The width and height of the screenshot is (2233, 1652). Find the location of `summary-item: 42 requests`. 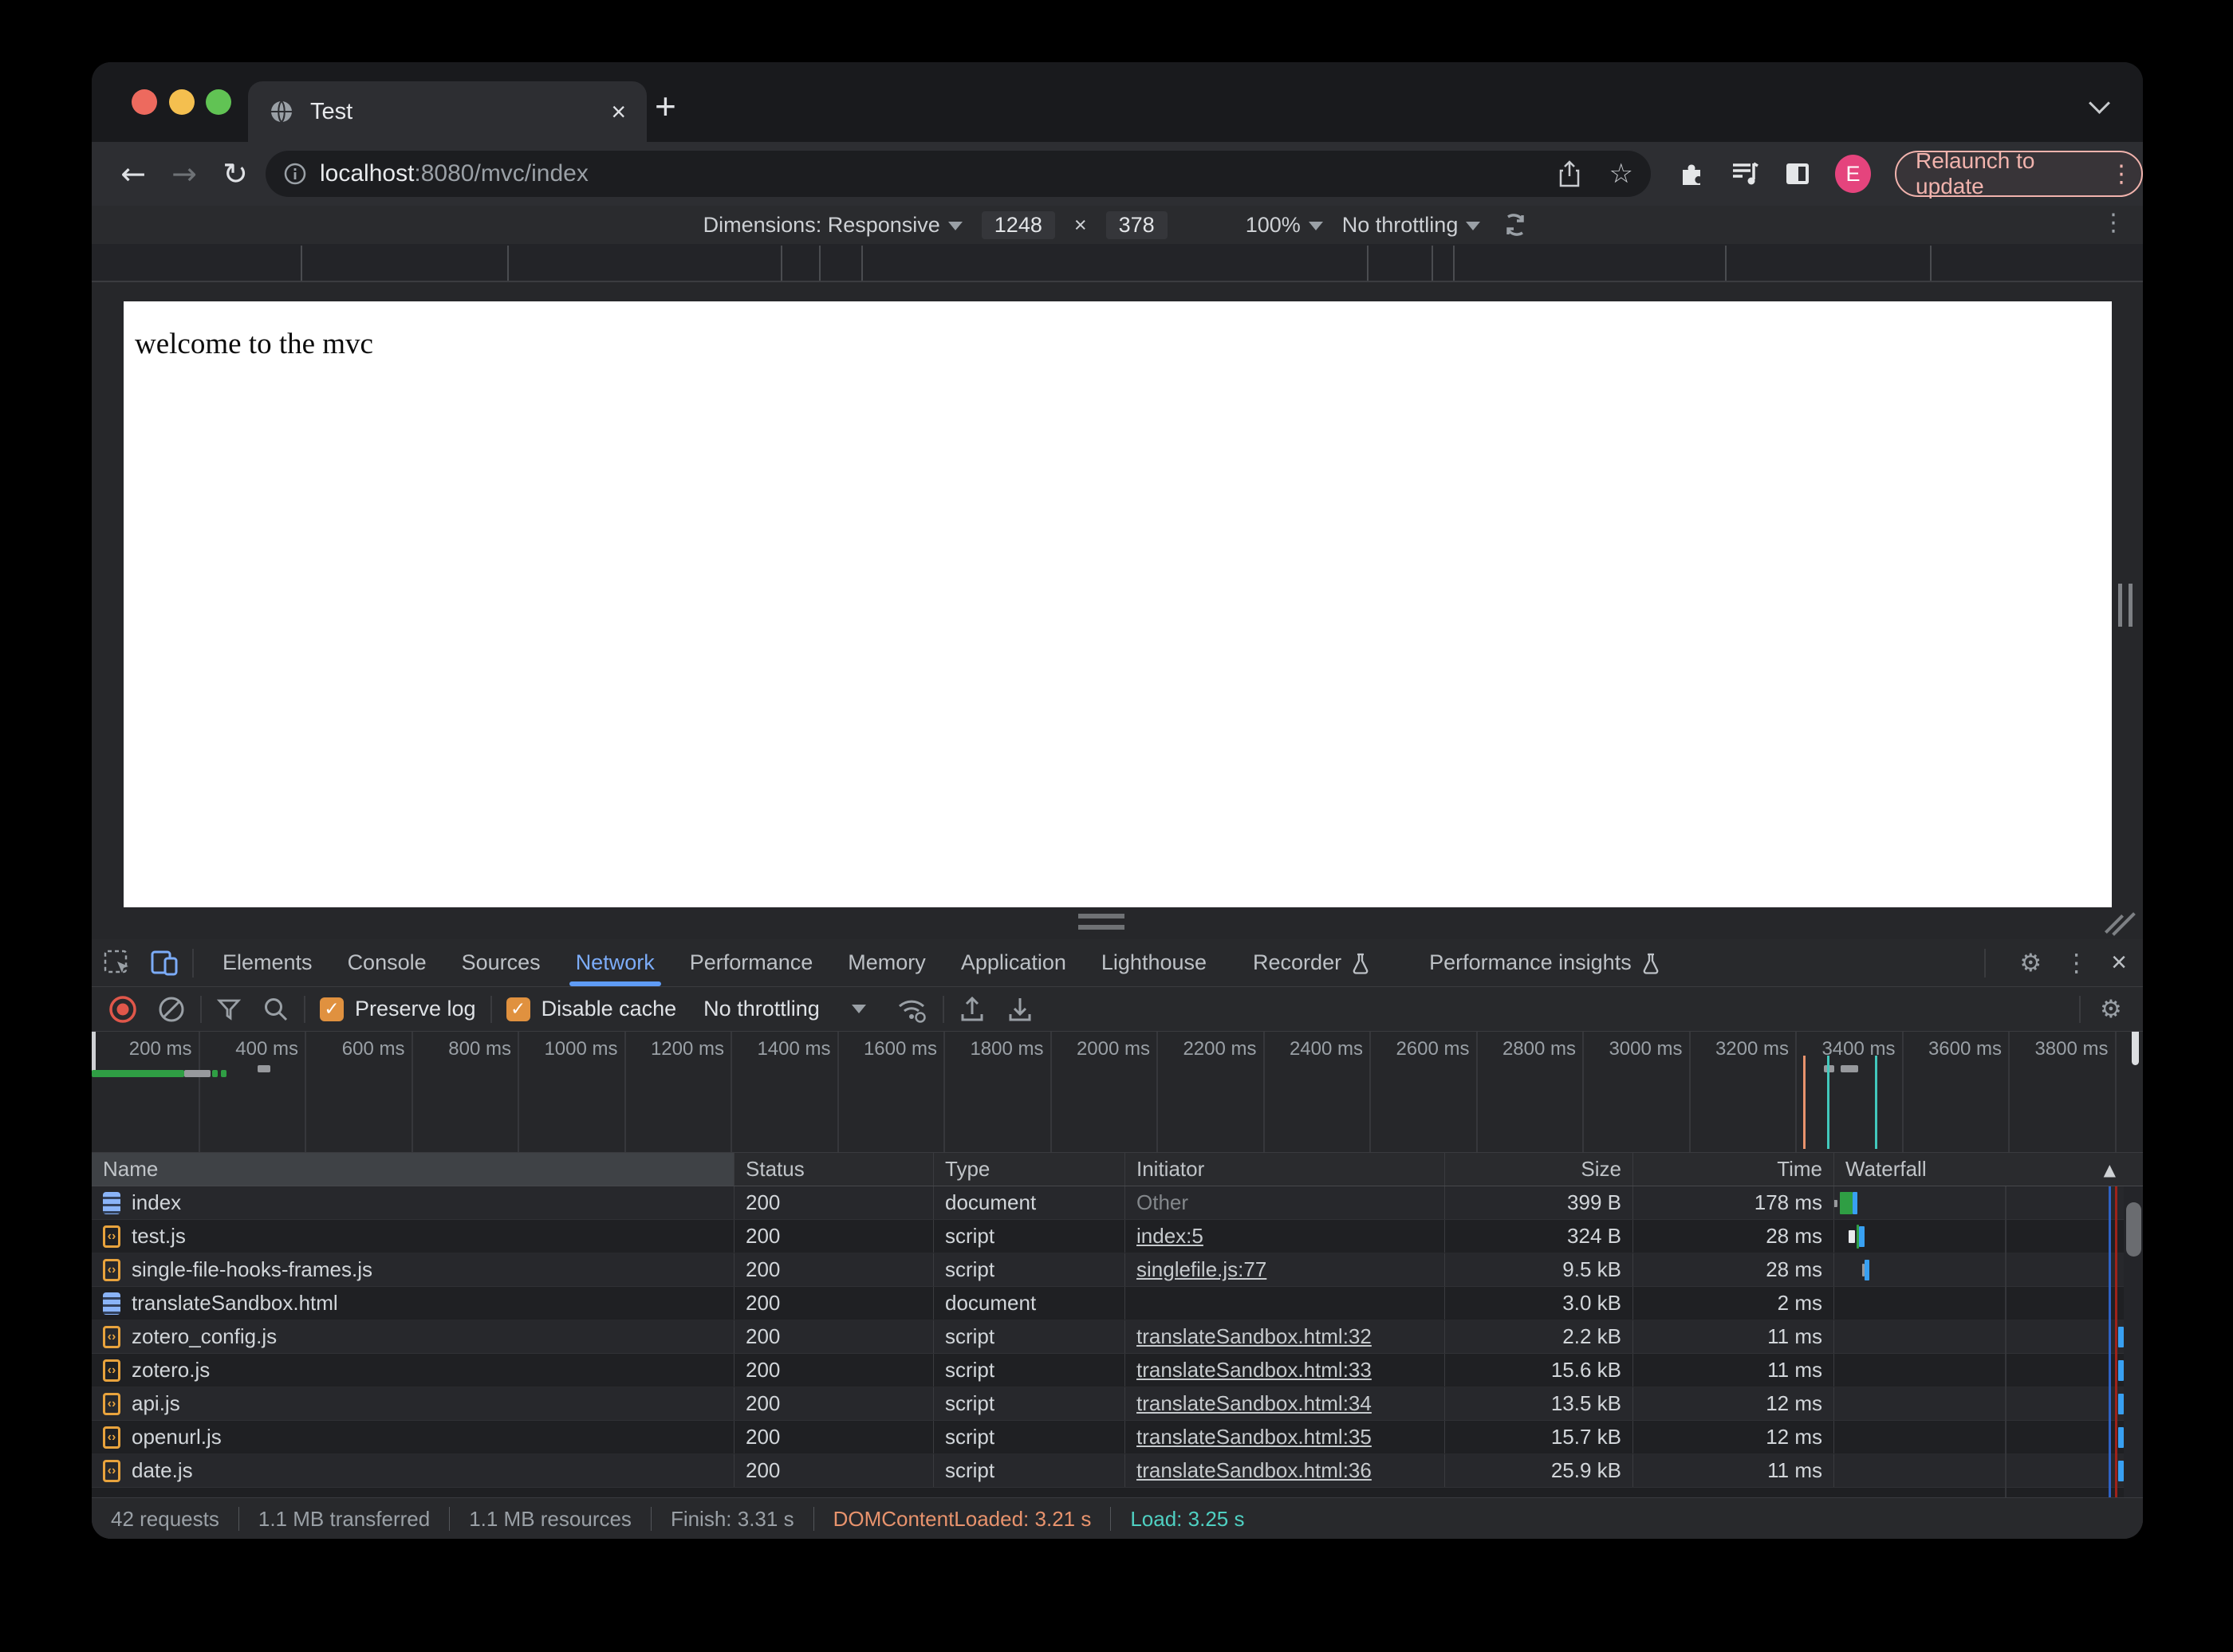

summary-item: 42 requests is located at coordinates (165, 1518).